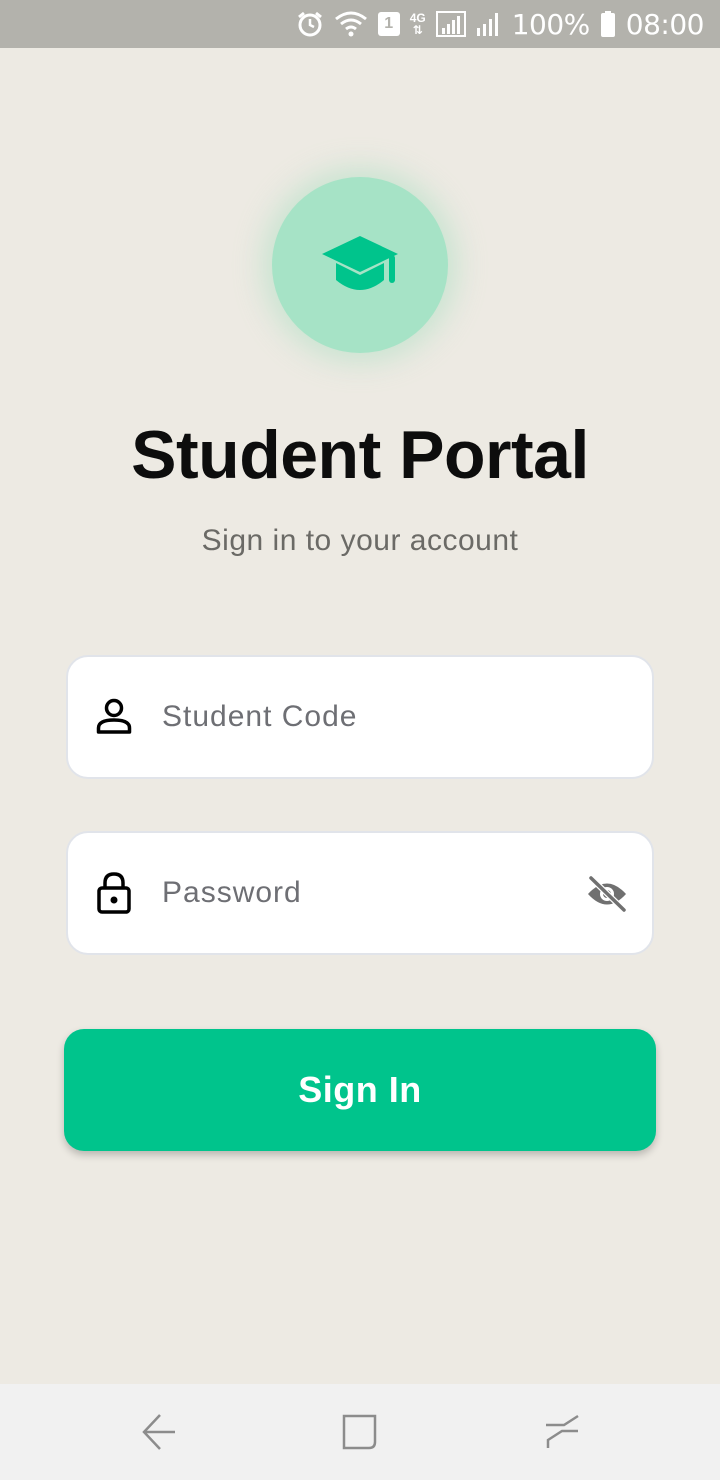 This screenshot has height=1480, width=720. I want to click on recent-apps-icon, so click(563, 1432).